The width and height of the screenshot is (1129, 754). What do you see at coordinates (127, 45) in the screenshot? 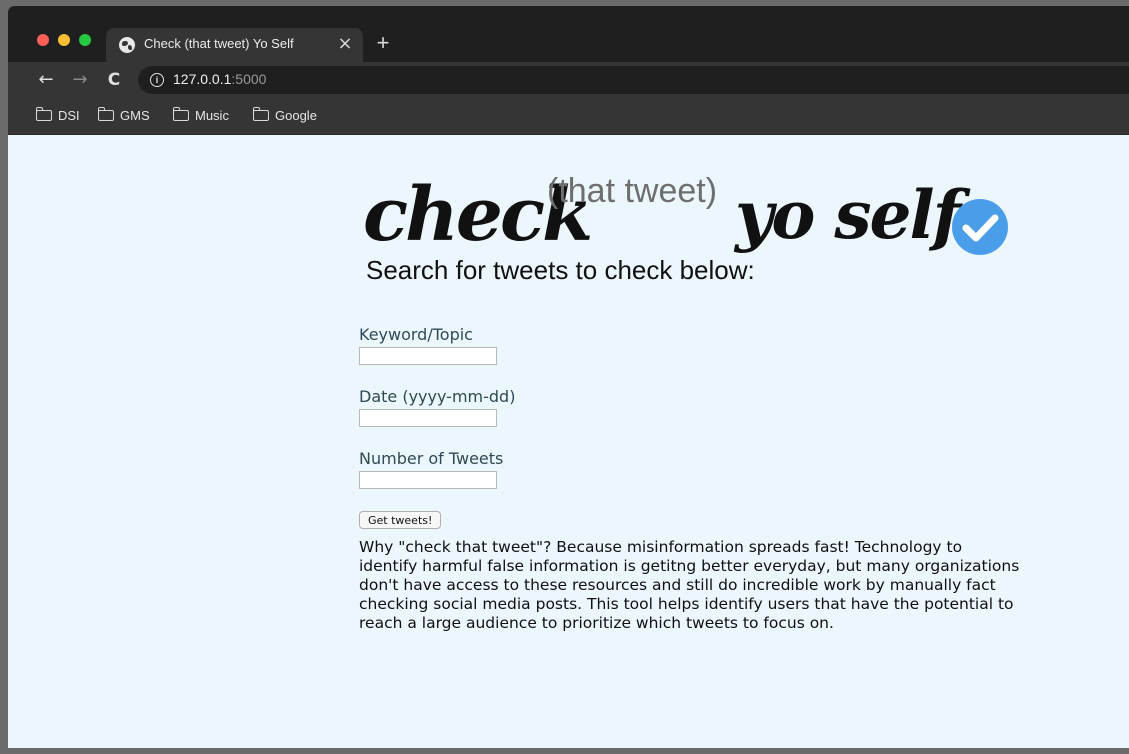
I see `globe-icon` at bounding box center [127, 45].